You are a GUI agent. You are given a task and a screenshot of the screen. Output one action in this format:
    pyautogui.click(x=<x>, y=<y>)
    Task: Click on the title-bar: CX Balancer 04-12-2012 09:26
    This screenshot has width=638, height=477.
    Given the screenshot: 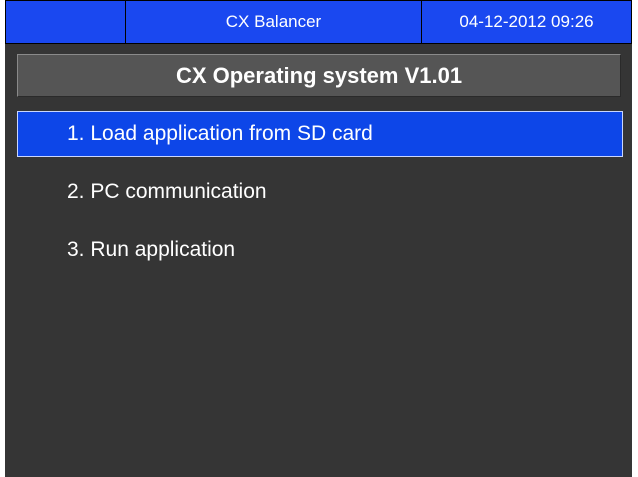 What is the action you would take?
    pyautogui.click(x=318, y=22)
    